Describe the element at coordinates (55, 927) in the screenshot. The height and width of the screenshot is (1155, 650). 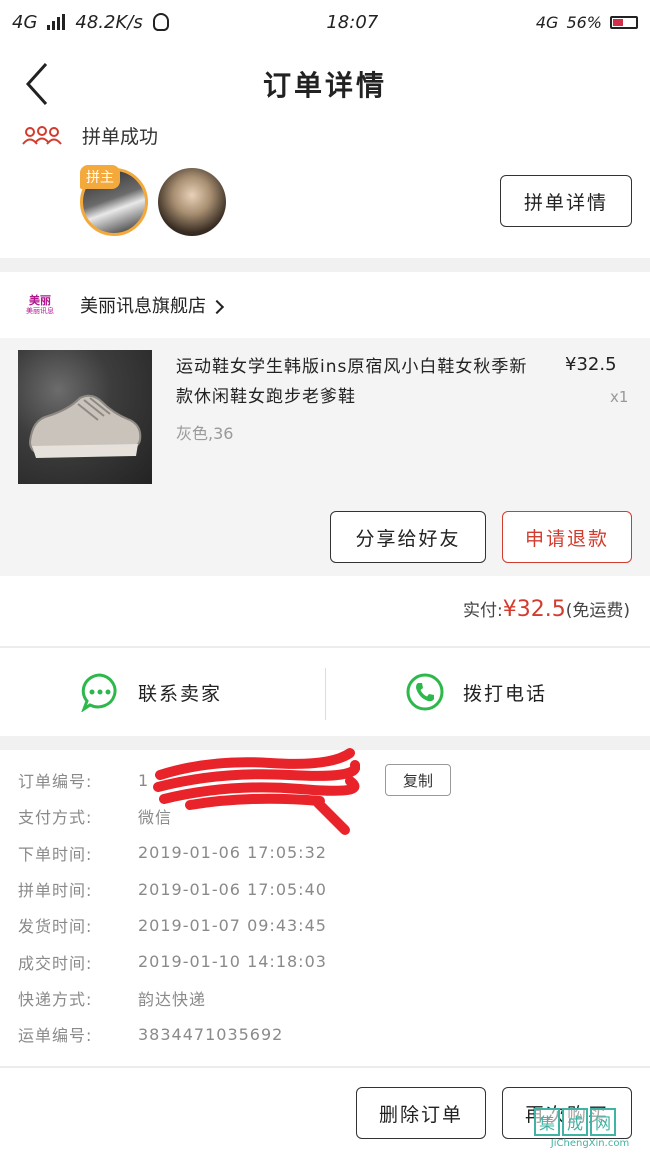
I see `info-label: 发货时间:` at that location.